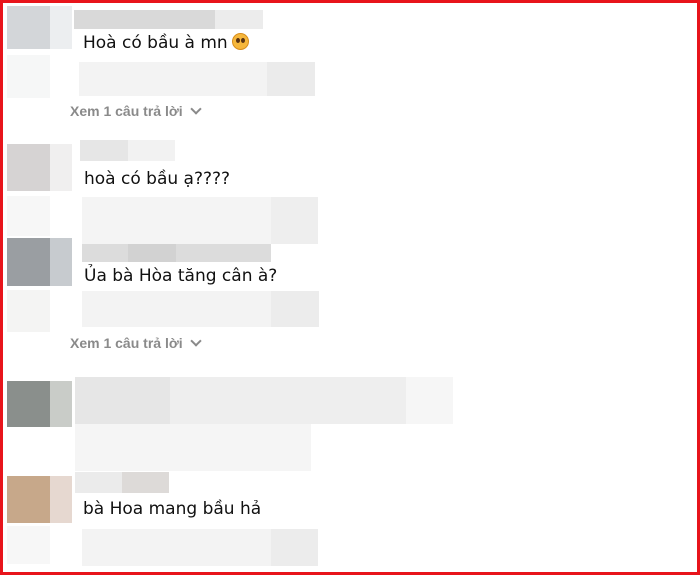  Describe the element at coordinates (240, 41) in the screenshot. I see `pleading-face-emoji` at that location.